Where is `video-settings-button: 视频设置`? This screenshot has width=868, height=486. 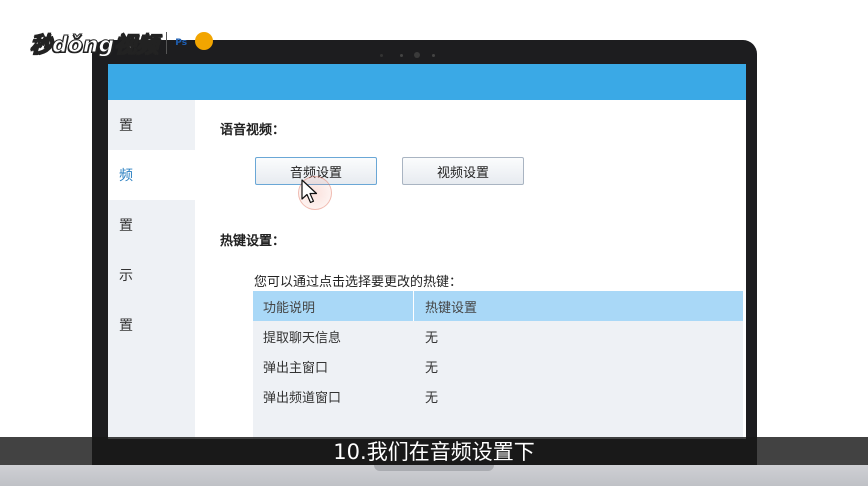
video-settings-button: 视频设置 is located at coordinates (463, 171).